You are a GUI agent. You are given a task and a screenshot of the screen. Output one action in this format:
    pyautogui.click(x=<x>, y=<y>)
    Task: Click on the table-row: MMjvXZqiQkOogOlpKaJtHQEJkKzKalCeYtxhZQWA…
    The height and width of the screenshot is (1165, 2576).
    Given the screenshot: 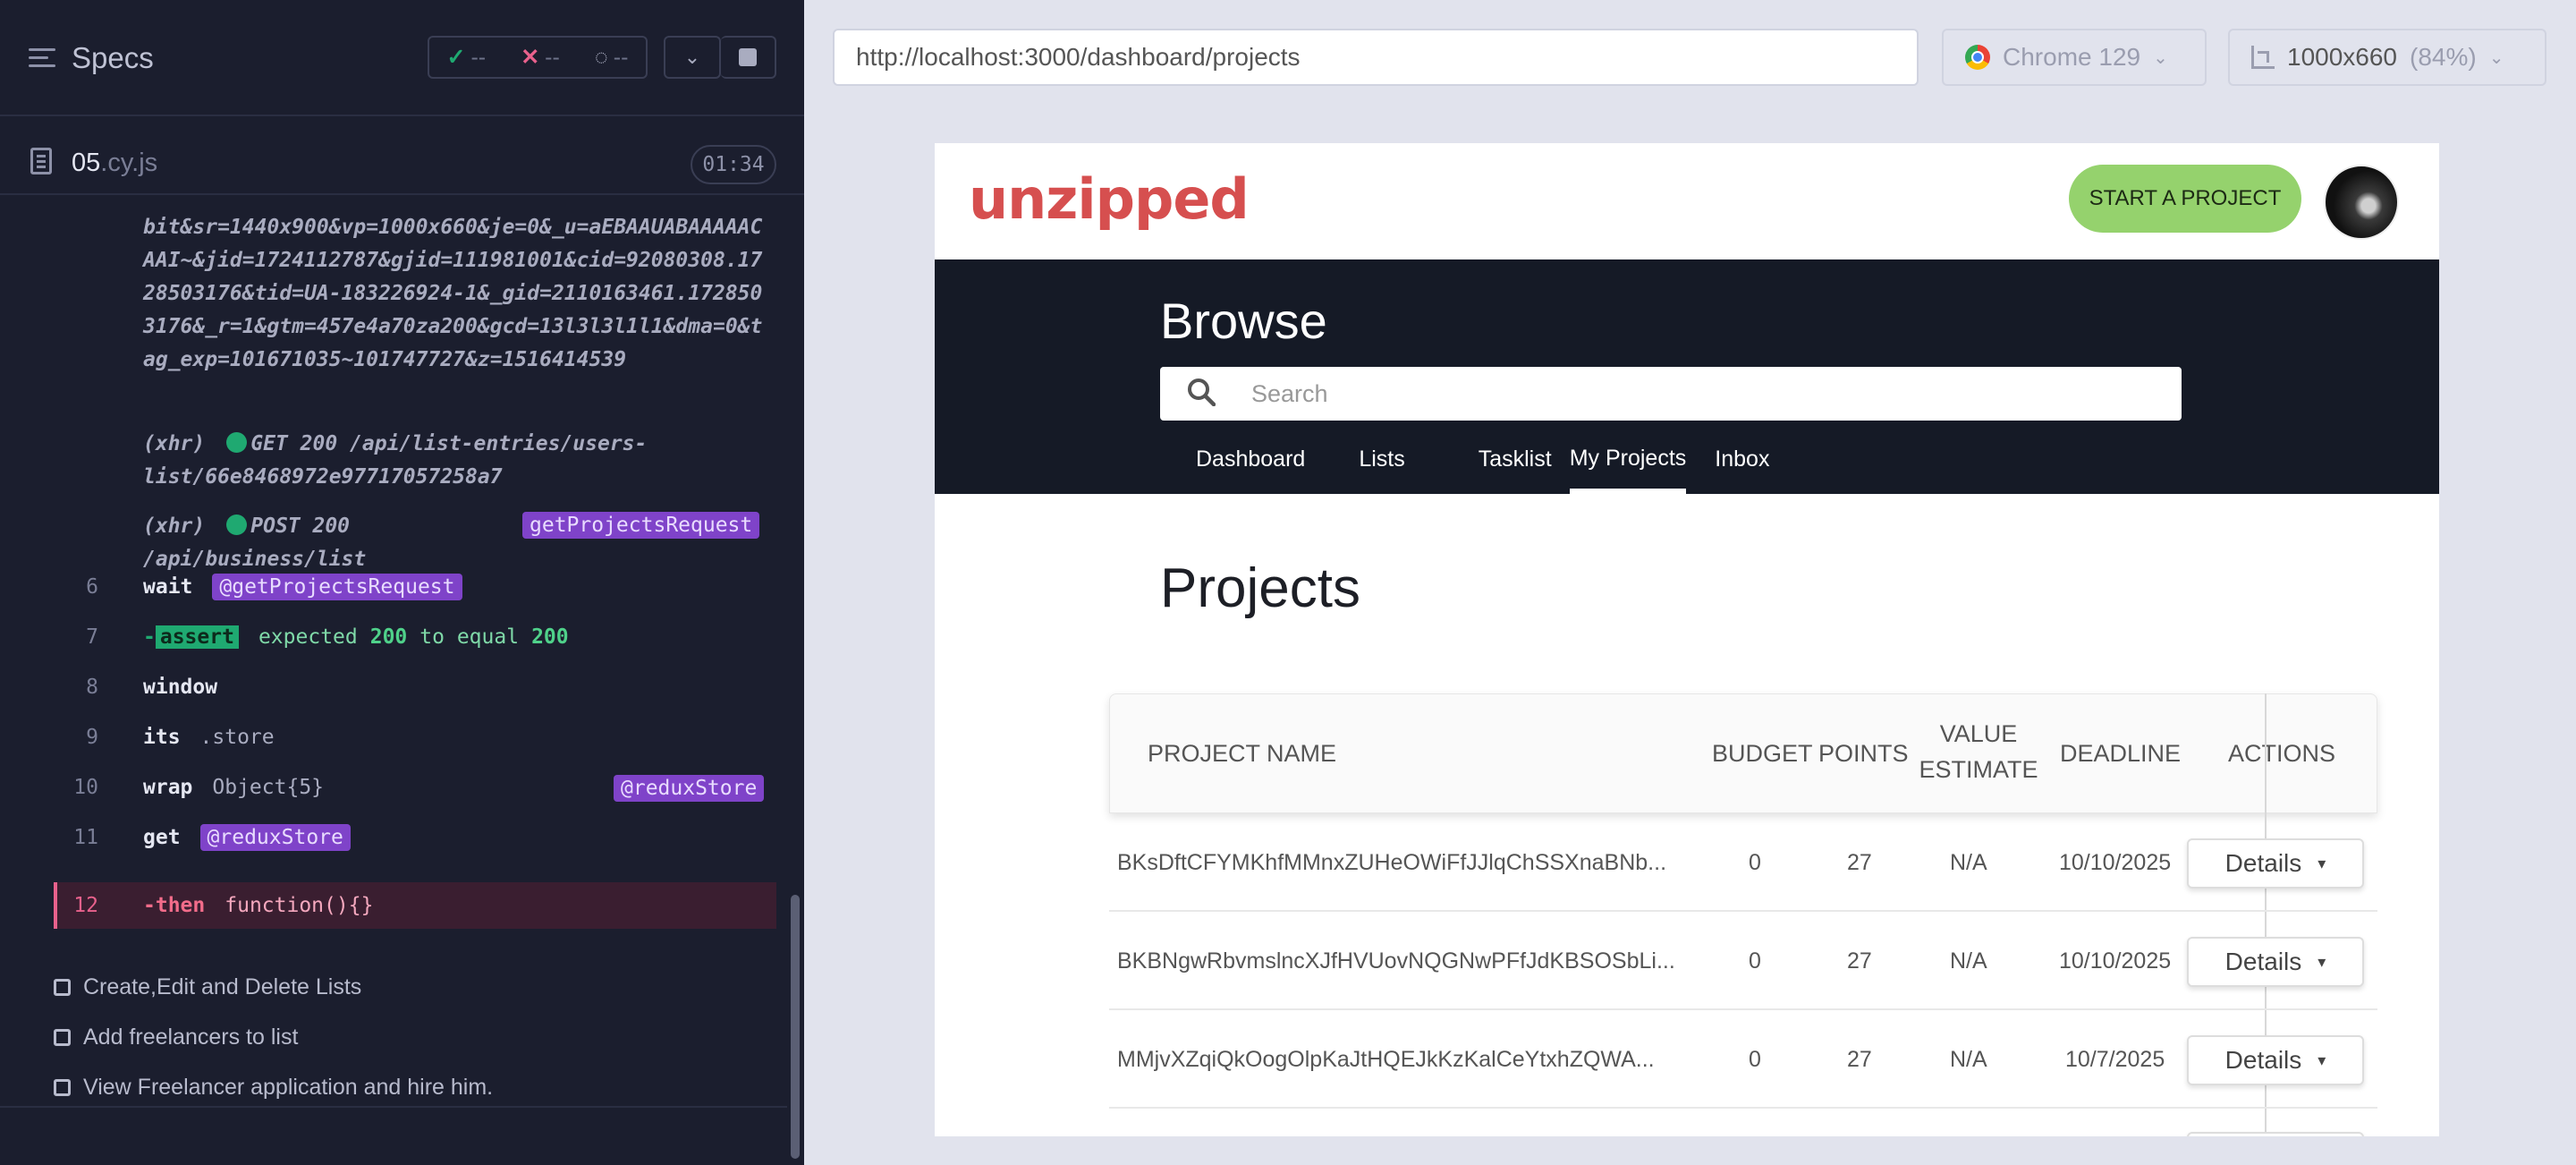 What is the action you would take?
    pyautogui.click(x=1743, y=1059)
    